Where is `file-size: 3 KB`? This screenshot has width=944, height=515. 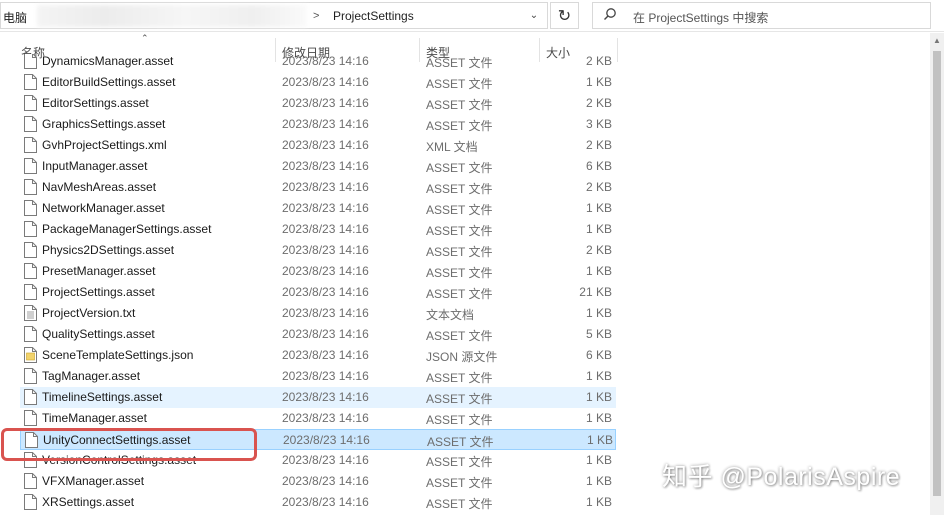
file-size: 3 KB is located at coordinates (598, 124).